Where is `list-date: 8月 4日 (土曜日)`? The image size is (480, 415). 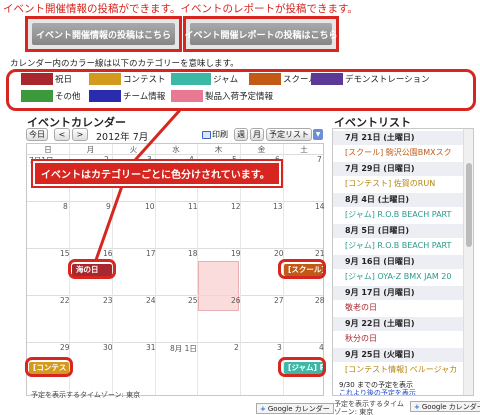 list-date: 8月 4日 (土曜日) is located at coordinates (398, 200).